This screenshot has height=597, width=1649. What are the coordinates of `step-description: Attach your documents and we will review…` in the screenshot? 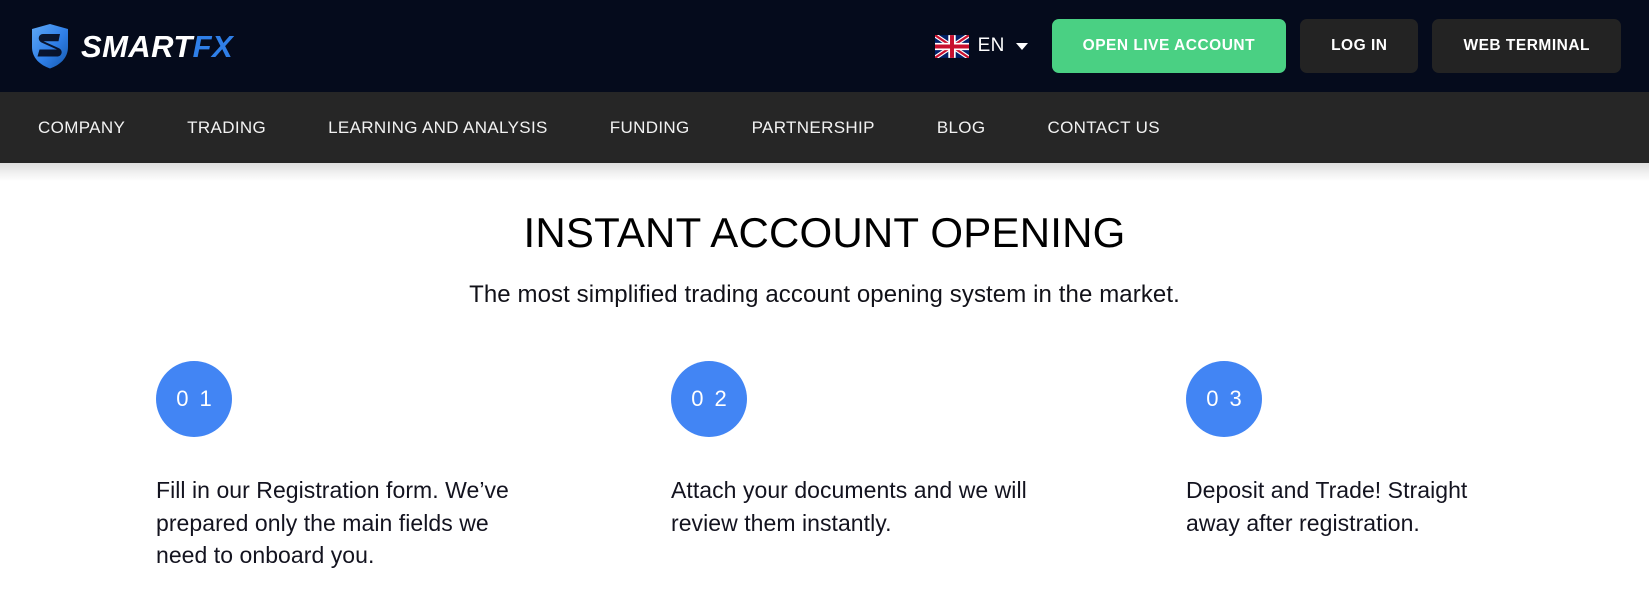 It's located at (849, 506).